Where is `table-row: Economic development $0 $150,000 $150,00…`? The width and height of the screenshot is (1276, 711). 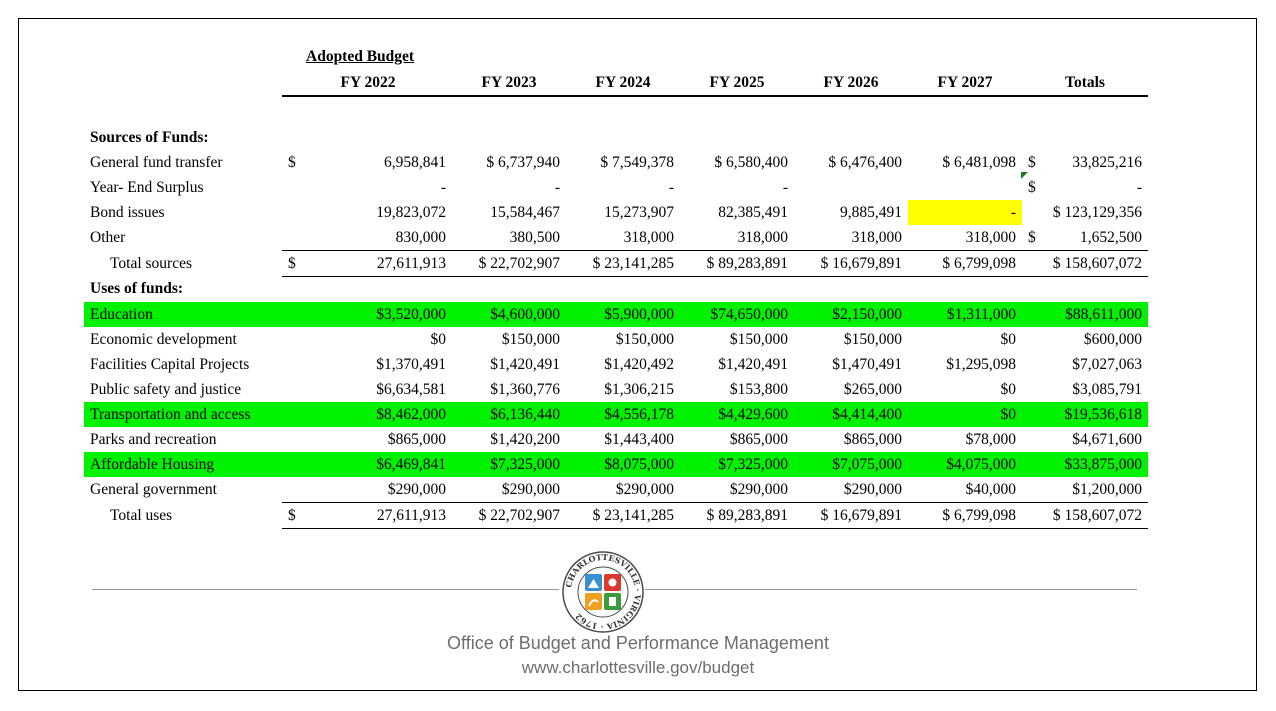
table-row: Economic development $0 $150,000 $150,00… is located at coordinates (616, 339).